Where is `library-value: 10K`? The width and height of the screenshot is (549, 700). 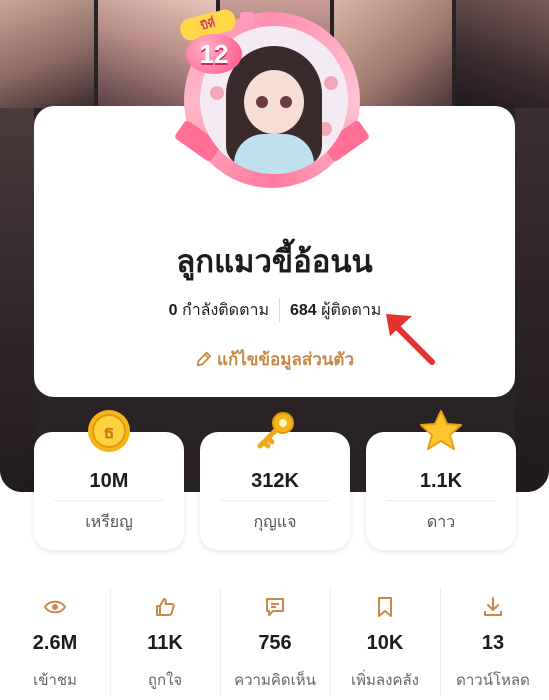
library-value: 10K is located at coordinates (385, 643).